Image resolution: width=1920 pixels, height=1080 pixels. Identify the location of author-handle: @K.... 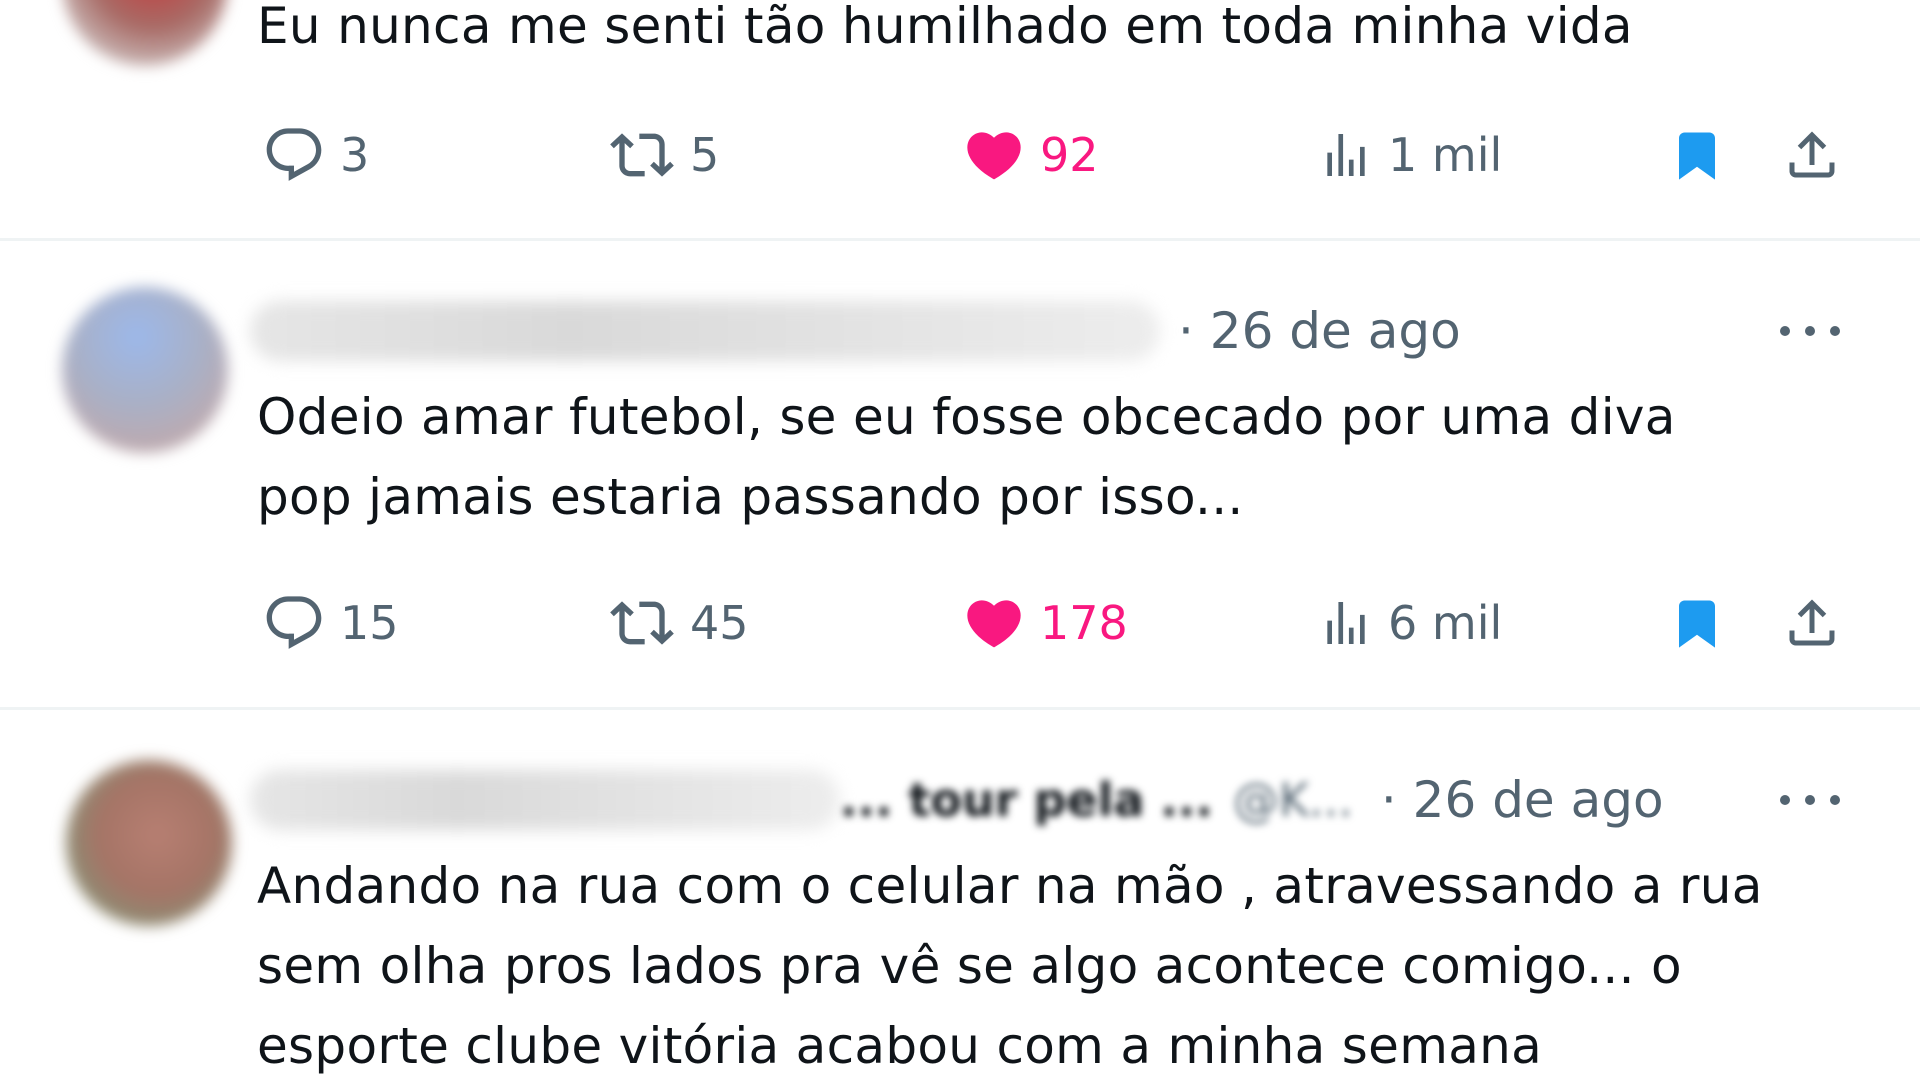
(1293, 800).